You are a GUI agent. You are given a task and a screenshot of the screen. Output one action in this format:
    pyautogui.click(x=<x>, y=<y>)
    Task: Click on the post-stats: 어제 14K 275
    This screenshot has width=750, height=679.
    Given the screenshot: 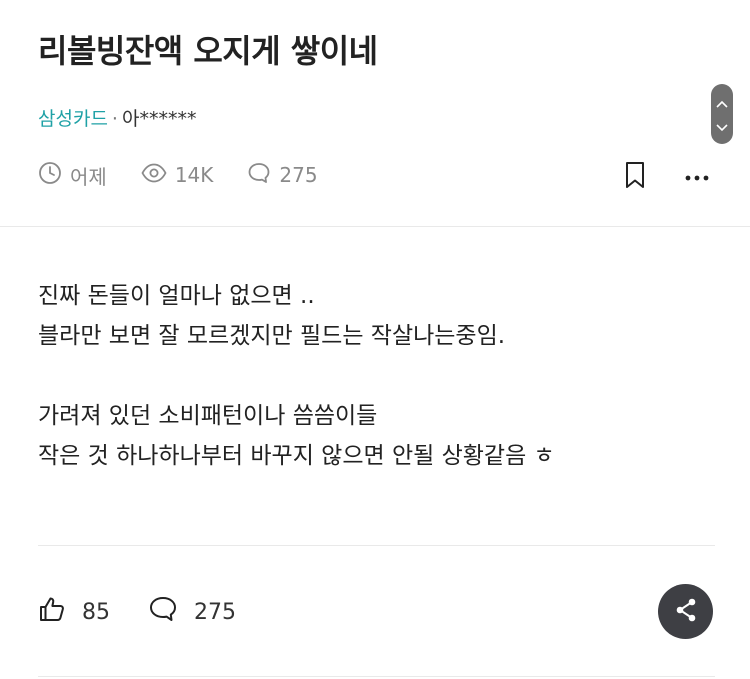 What is the action you would take?
    pyautogui.click(x=195, y=175)
    